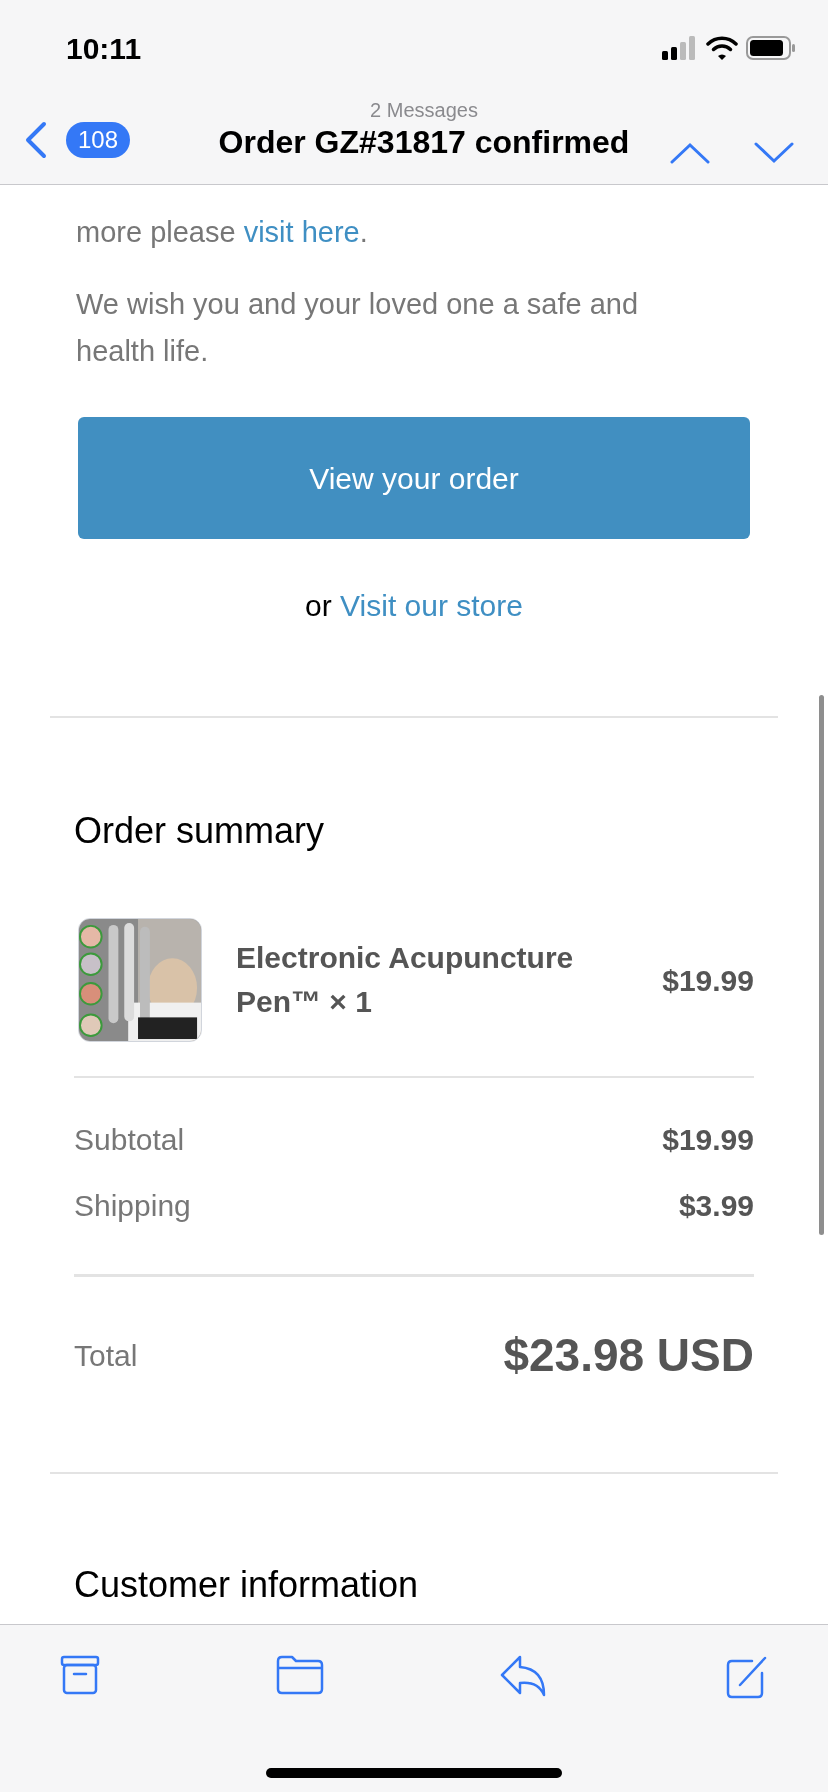 The image size is (828, 1792). Describe the element at coordinates (774, 153) in the screenshot. I see `down-icon` at that location.